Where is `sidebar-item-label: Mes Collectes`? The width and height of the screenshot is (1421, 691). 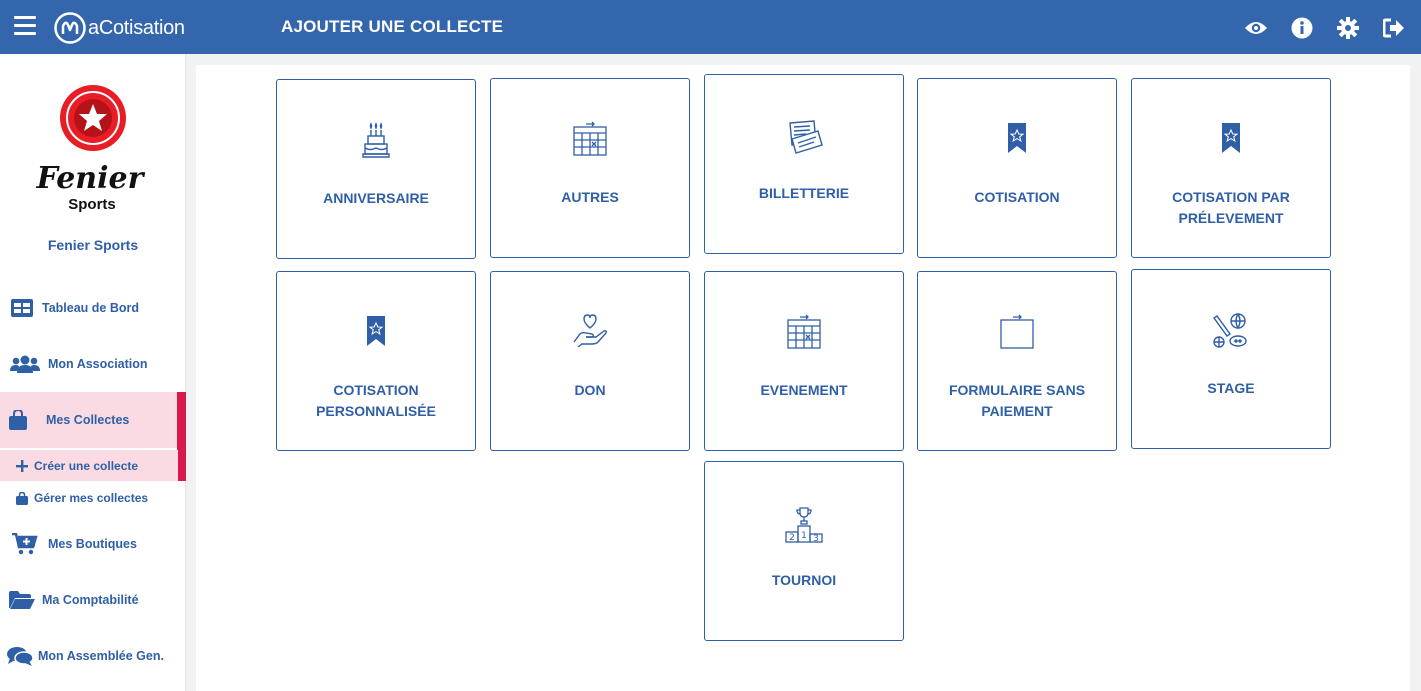 sidebar-item-label: Mes Collectes is located at coordinates (88, 420).